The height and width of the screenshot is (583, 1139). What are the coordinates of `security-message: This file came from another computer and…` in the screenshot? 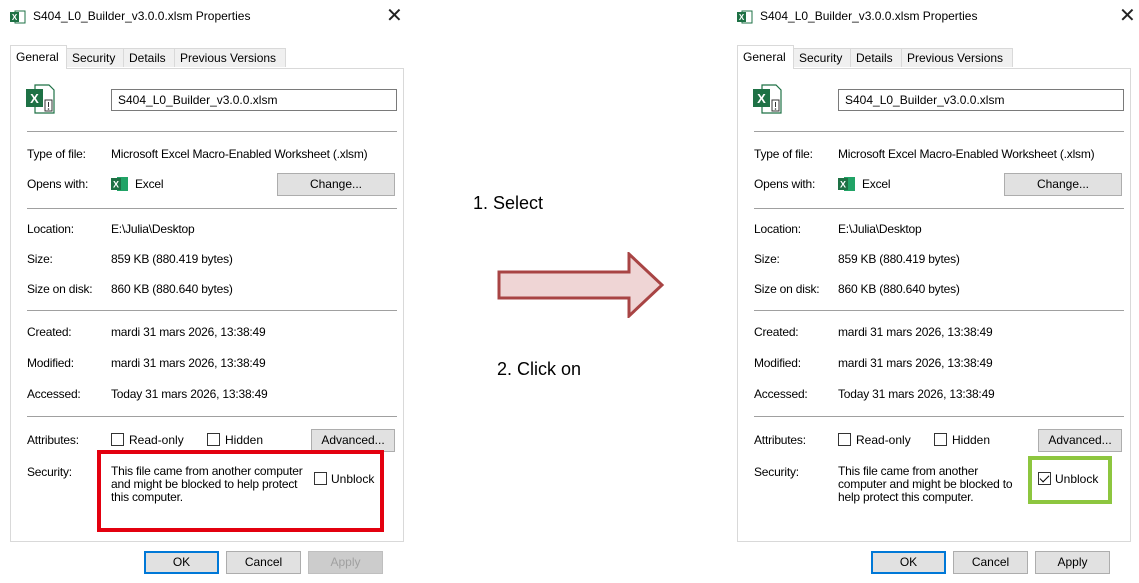 It's located at (925, 484).